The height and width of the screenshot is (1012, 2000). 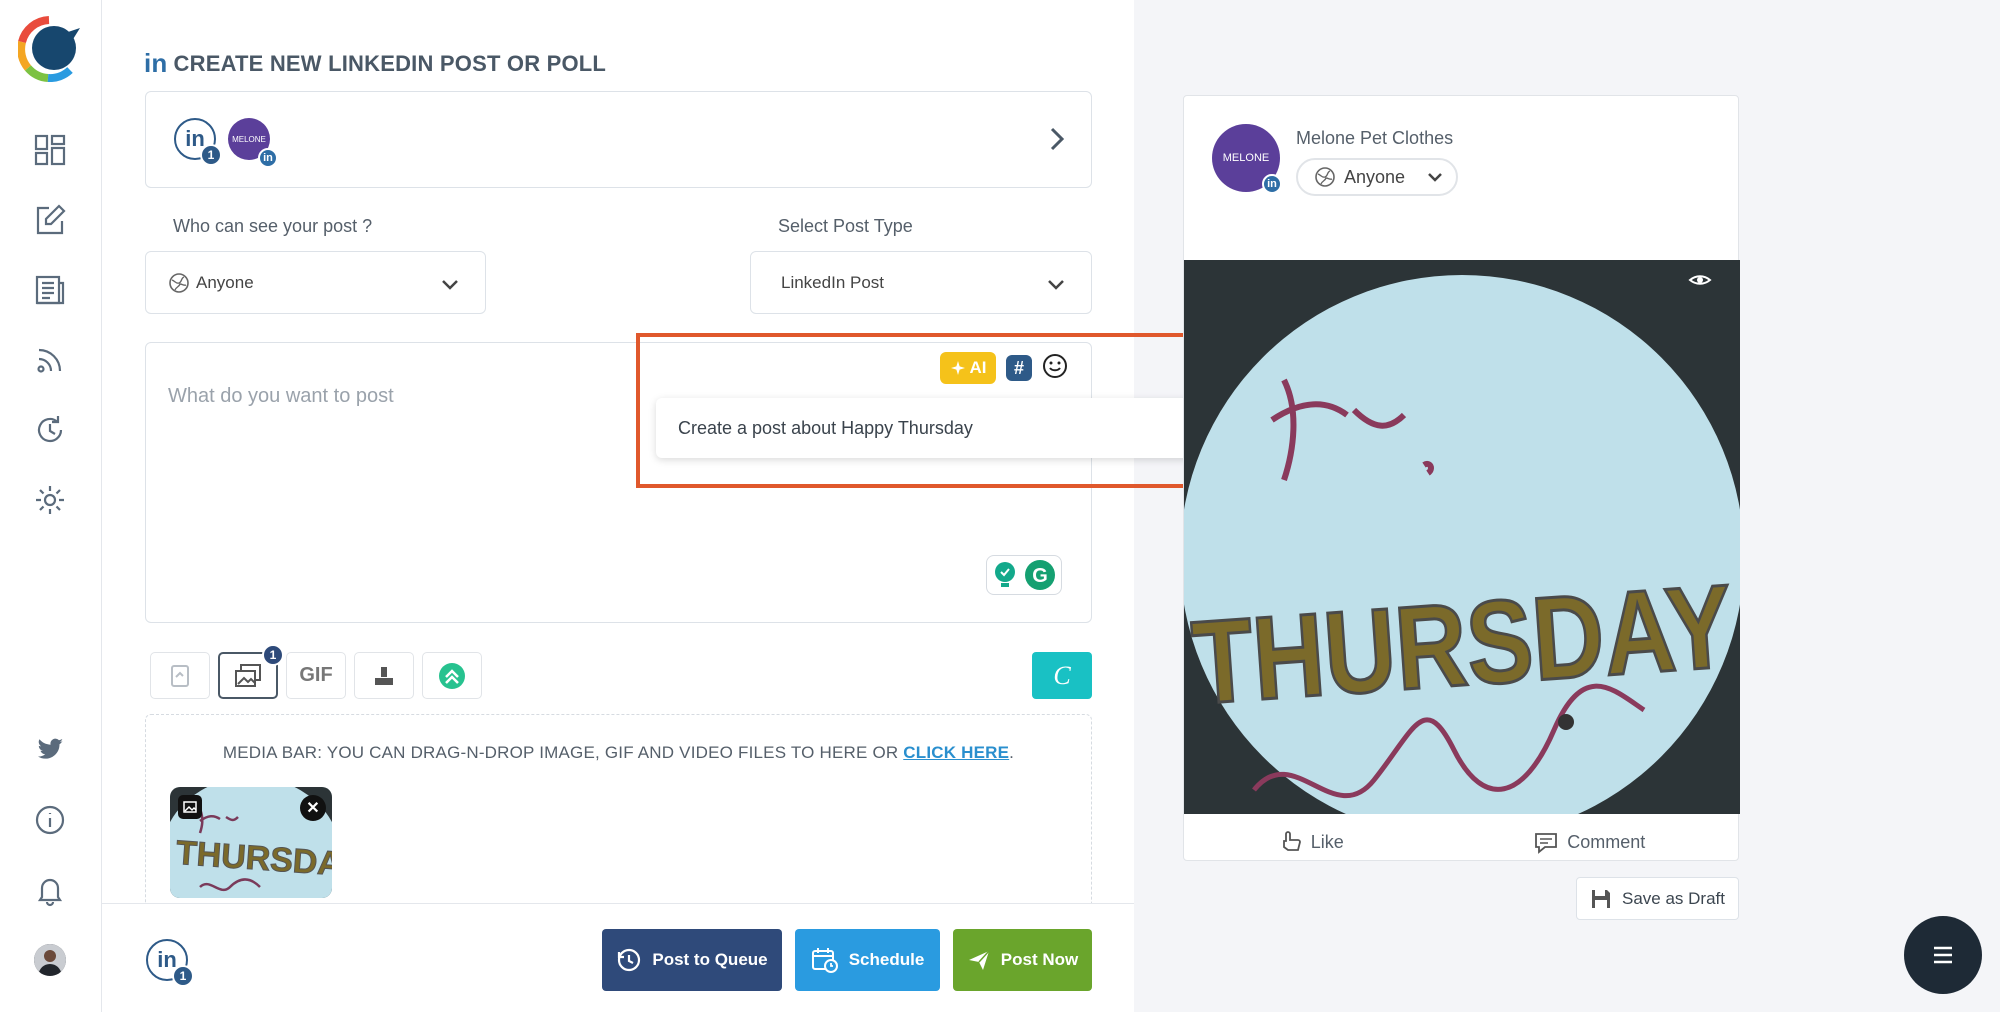 What do you see at coordinates (50, 430) in the screenshot?
I see `recycle-icon` at bounding box center [50, 430].